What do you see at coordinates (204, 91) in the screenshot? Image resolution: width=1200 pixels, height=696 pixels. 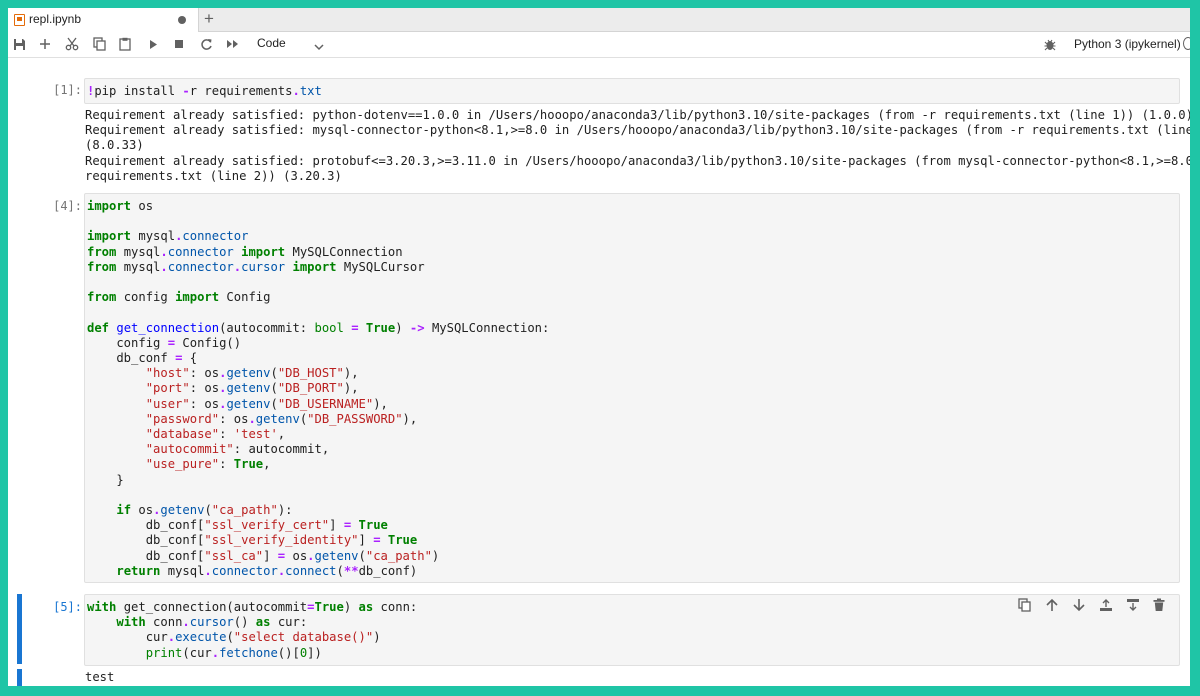 I see `cell-source: !pip install -r requirements.txt` at bounding box center [204, 91].